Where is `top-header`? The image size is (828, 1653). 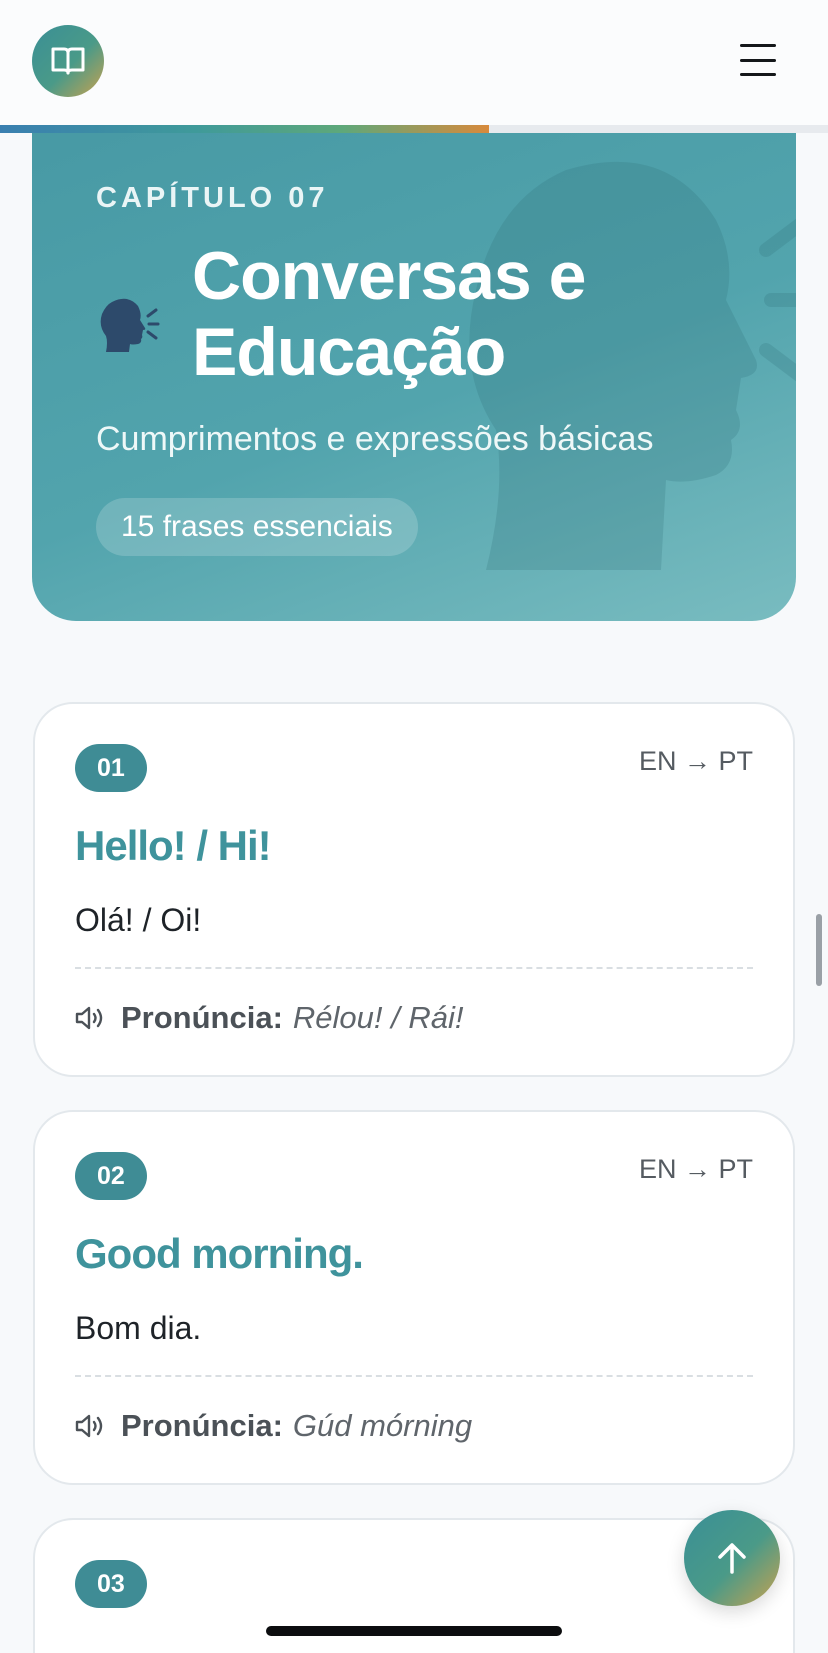 top-header is located at coordinates (414, 63).